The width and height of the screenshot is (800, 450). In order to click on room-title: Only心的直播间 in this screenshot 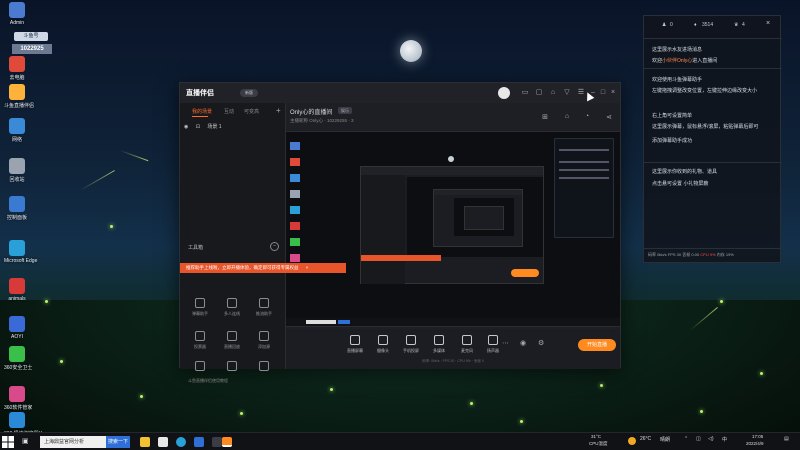, I will do `click(311, 111)`.